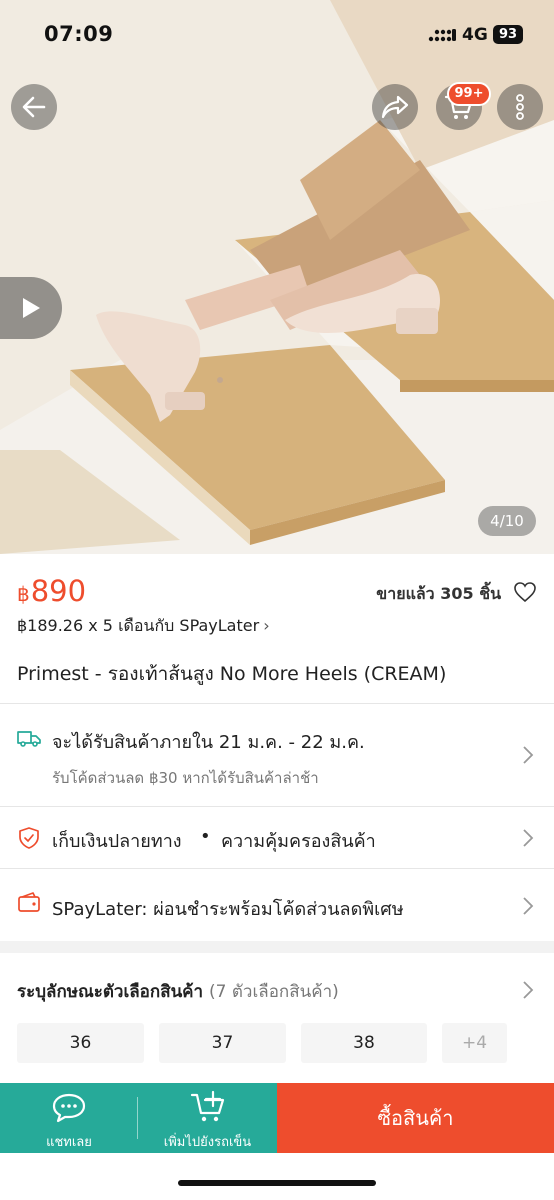 The height and width of the screenshot is (1200, 554). I want to click on price-value: 890, so click(58, 591).